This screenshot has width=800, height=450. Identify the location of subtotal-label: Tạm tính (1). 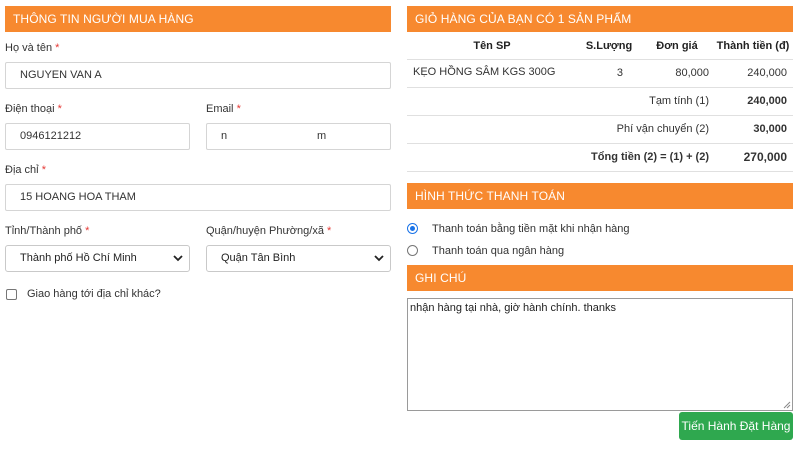
(560, 101).